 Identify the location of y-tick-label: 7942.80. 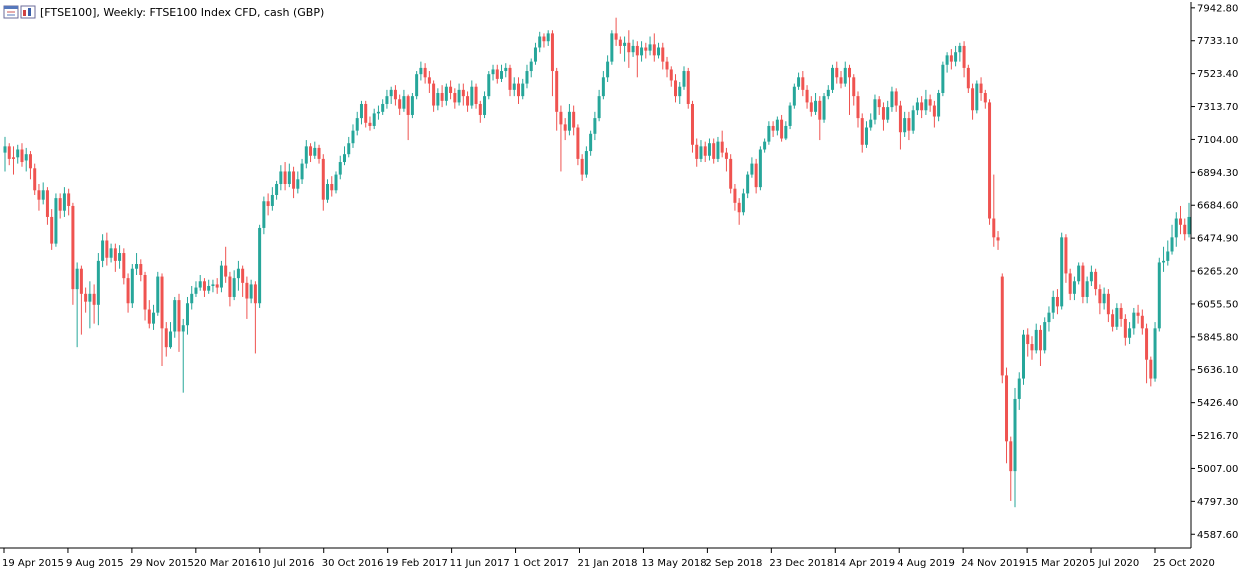
(1217, 8).